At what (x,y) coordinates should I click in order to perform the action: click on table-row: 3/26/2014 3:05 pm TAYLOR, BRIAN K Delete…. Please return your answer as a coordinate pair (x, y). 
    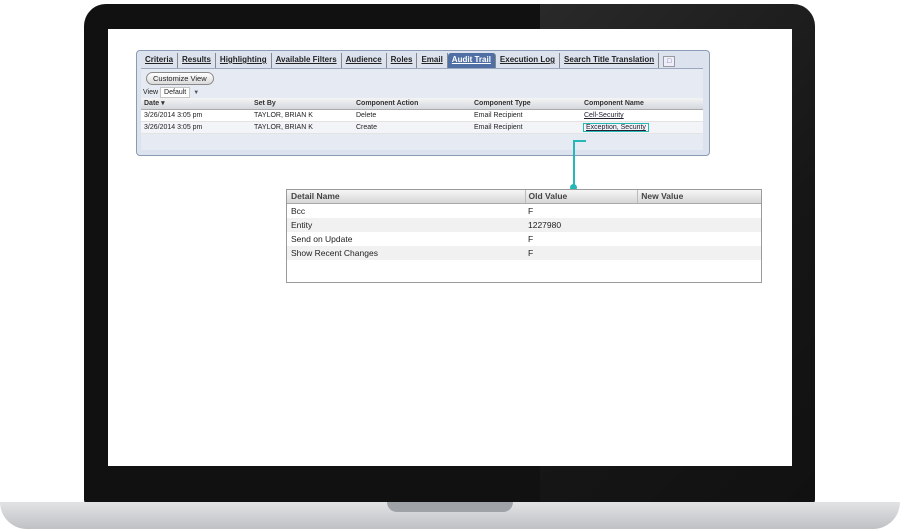
    Looking at the image, I should click on (422, 116).